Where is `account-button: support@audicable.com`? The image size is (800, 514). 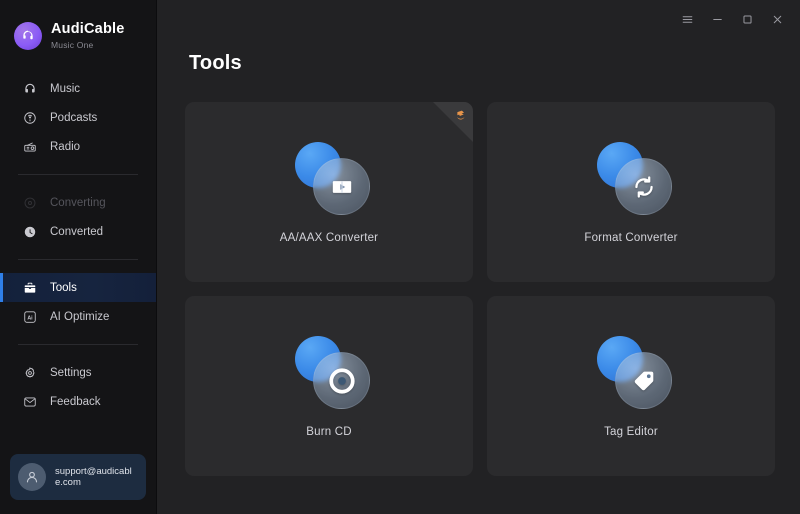
account-button: support@audicable.com is located at coordinates (78, 477).